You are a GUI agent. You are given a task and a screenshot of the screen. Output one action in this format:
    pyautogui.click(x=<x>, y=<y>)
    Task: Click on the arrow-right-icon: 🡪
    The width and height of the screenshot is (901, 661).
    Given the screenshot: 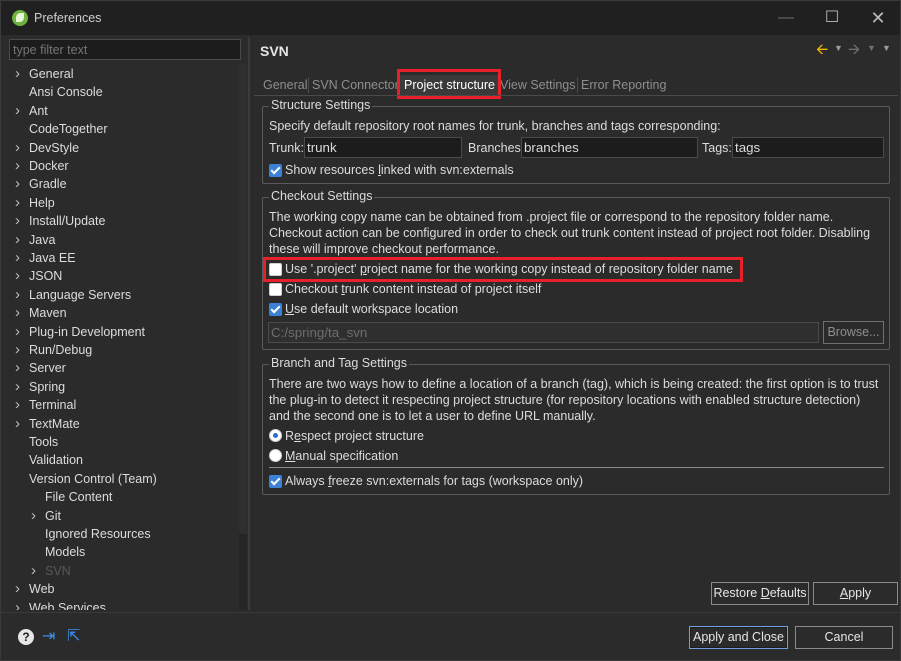 What is the action you would take?
    pyautogui.click(x=854, y=51)
    